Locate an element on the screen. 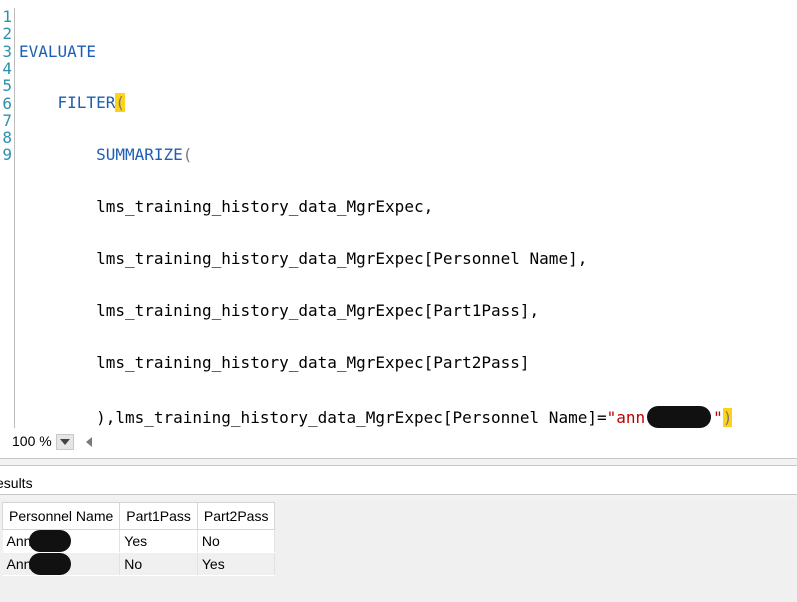 The height and width of the screenshot is (602, 797). cell-part2pass: Yes is located at coordinates (236, 564).